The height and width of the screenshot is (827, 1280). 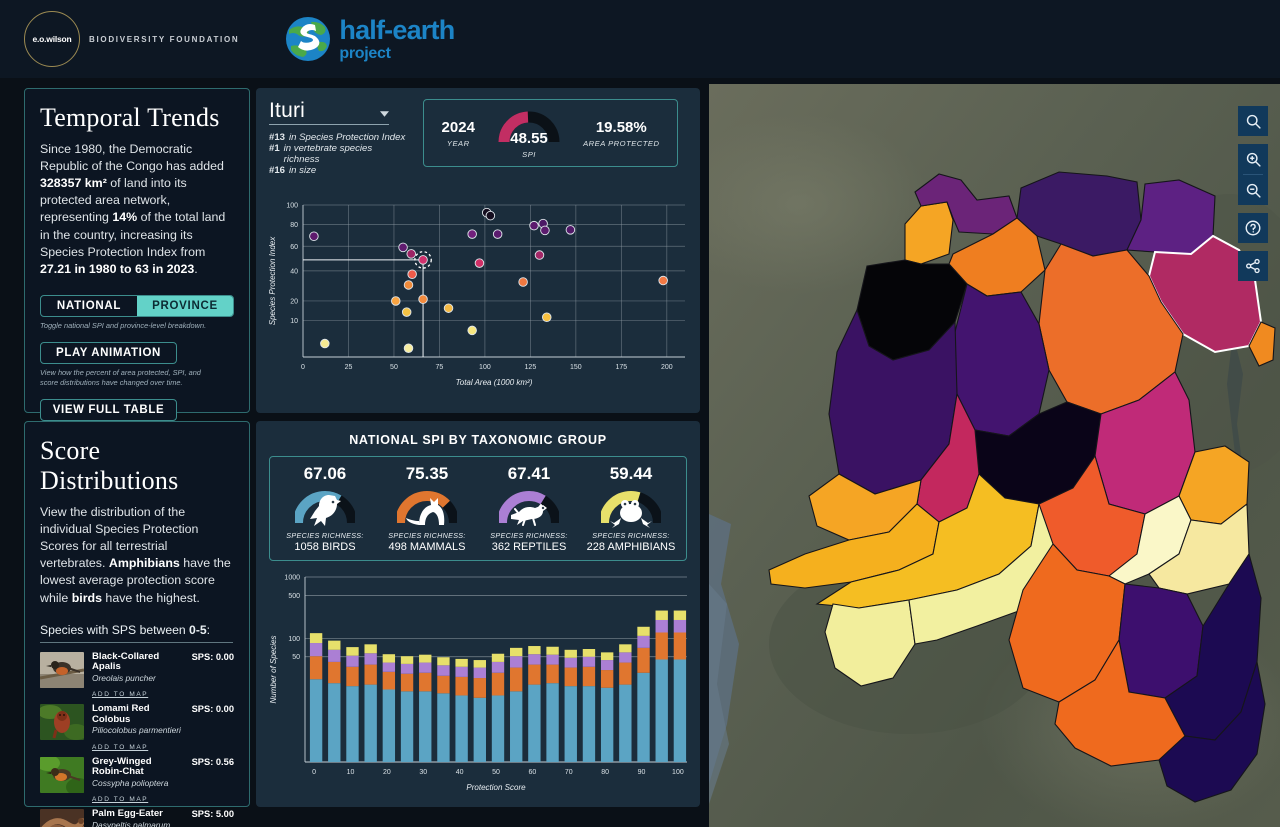 I want to click on svg-text: 100, so click(x=292, y=206).